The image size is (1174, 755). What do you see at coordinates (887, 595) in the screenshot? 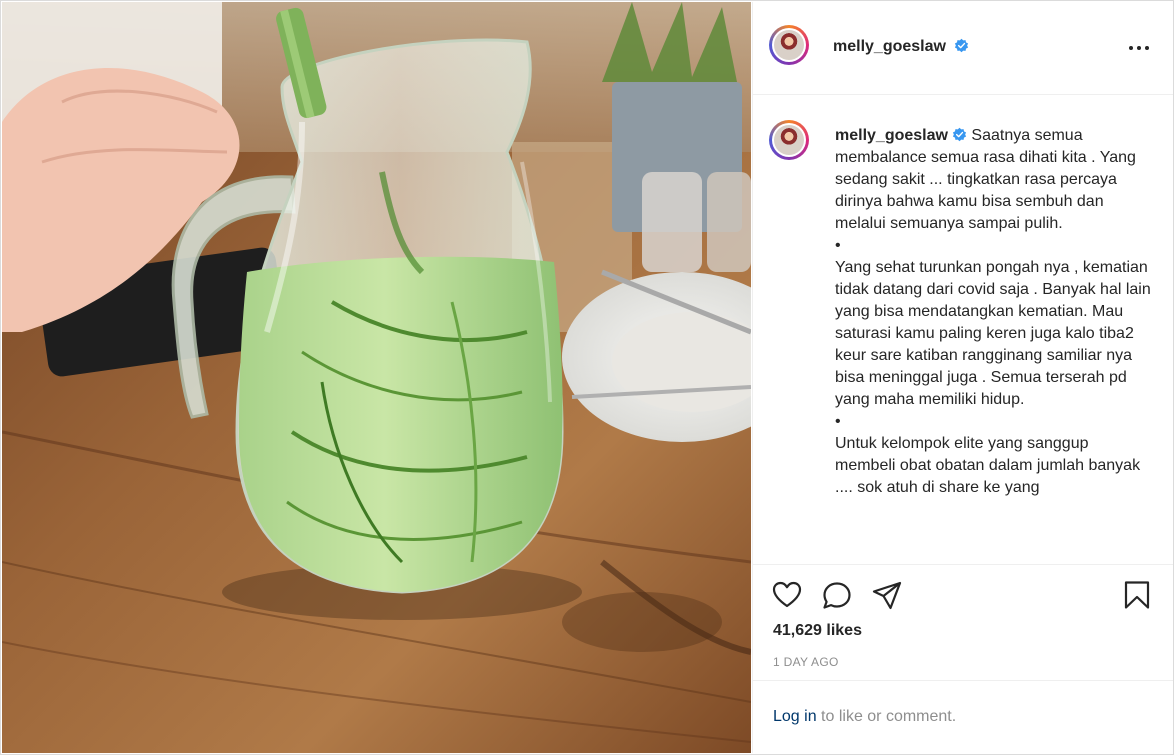
I see `paper-plane-icon` at bounding box center [887, 595].